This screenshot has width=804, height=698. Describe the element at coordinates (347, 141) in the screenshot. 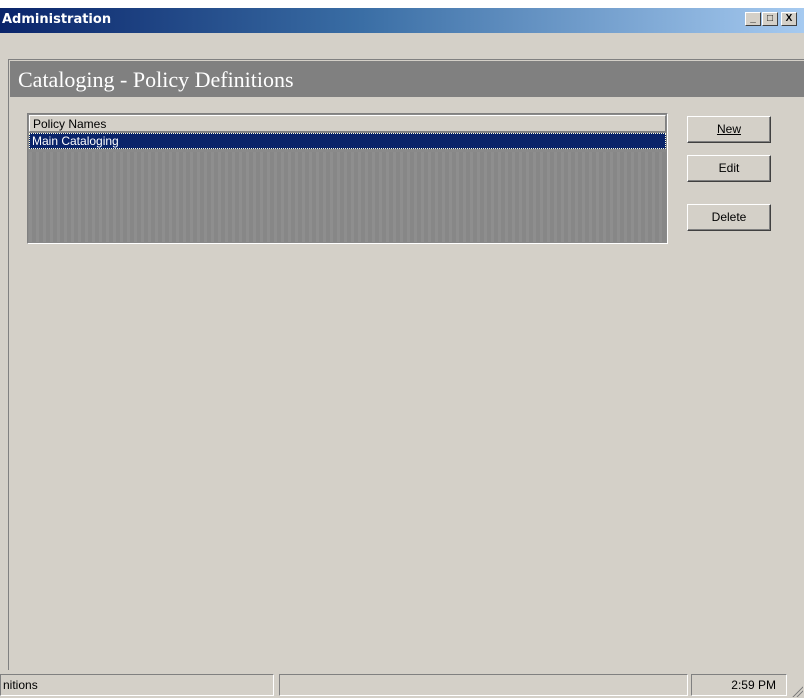

I see `list-item-selected: Main Cataloging` at that location.